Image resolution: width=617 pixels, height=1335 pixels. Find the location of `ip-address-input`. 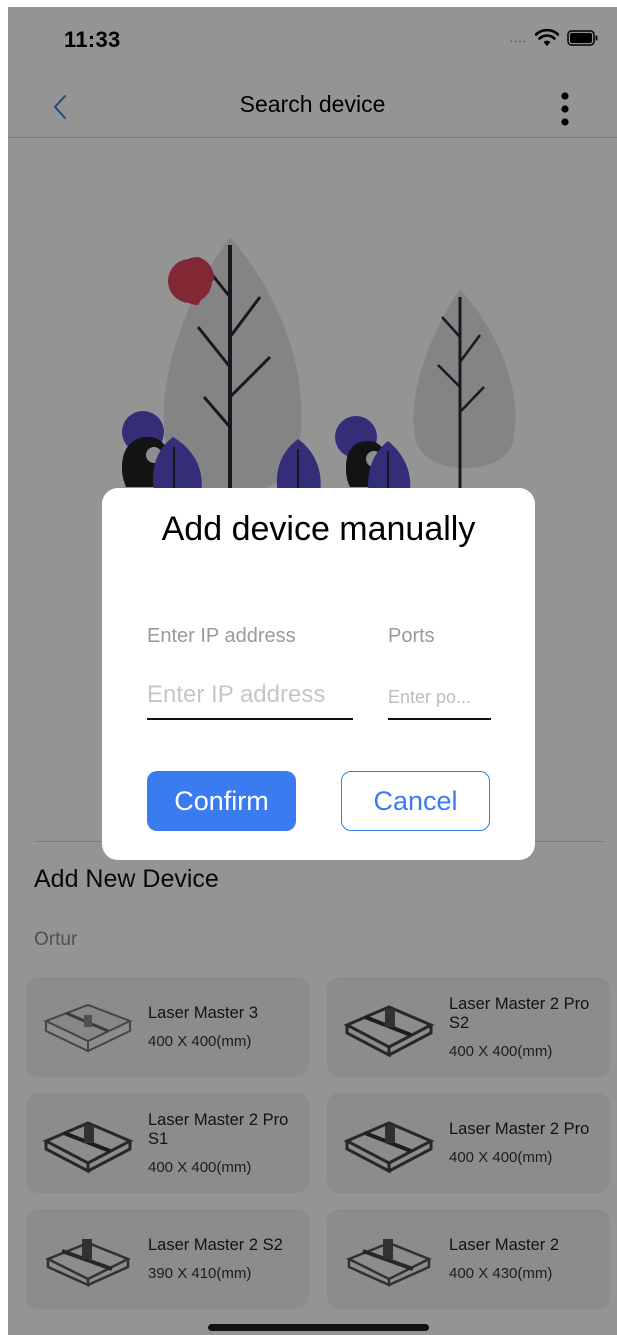

ip-address-input is located at coordinates (250, 696).